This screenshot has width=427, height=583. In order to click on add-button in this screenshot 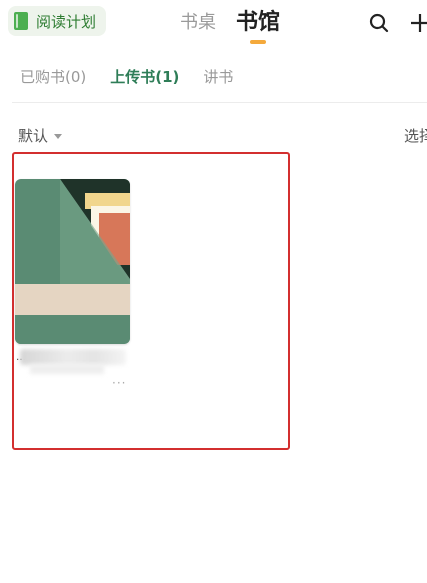, I will do `click(418, 23)`.